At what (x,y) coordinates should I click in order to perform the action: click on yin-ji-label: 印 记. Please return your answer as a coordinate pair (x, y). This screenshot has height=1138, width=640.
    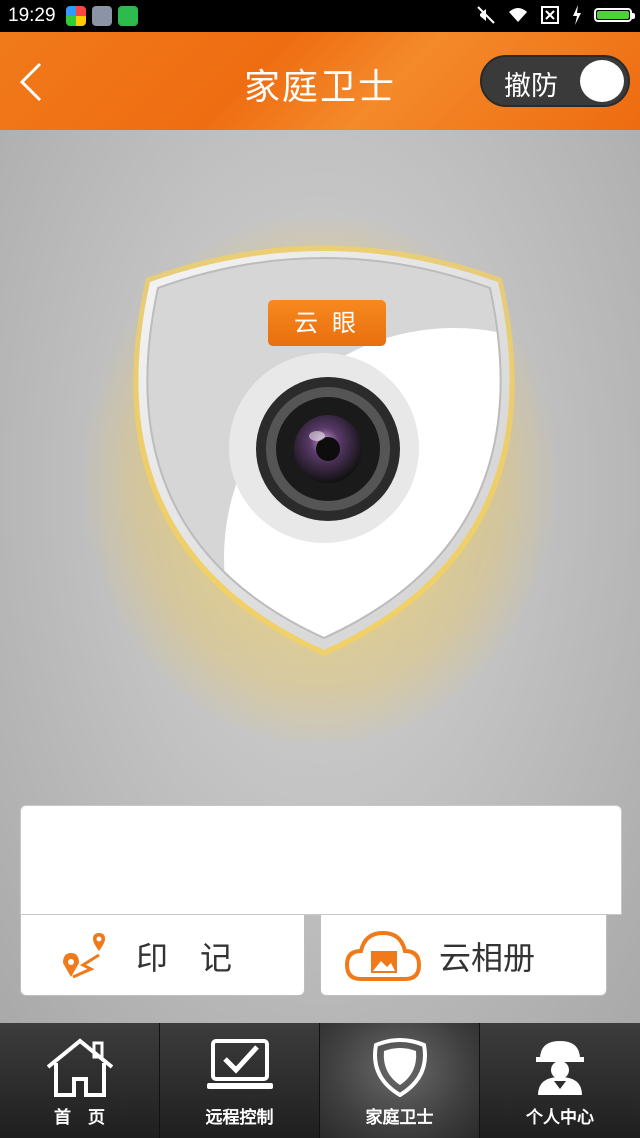
    Looking at the image, I should click on (184, 958).